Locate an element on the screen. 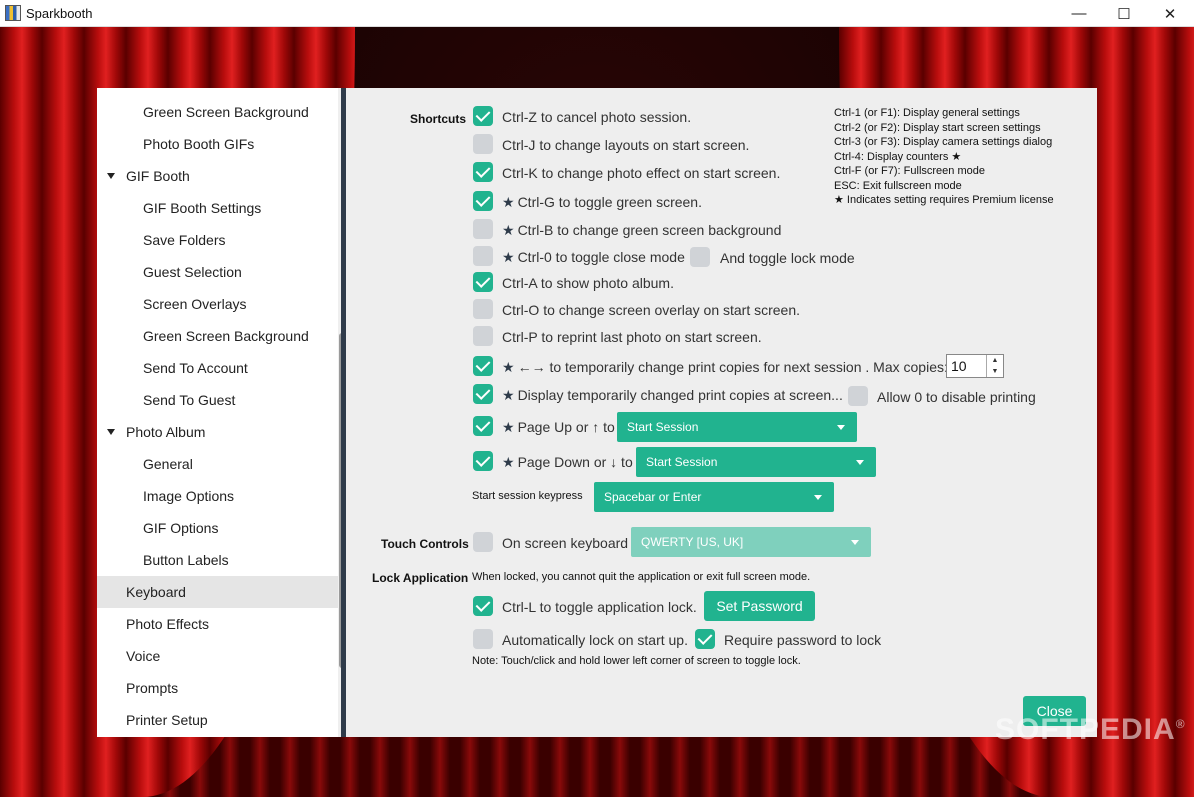  help-line: ESC: Exit fullscreen mode is located at coordinates (898, 185).